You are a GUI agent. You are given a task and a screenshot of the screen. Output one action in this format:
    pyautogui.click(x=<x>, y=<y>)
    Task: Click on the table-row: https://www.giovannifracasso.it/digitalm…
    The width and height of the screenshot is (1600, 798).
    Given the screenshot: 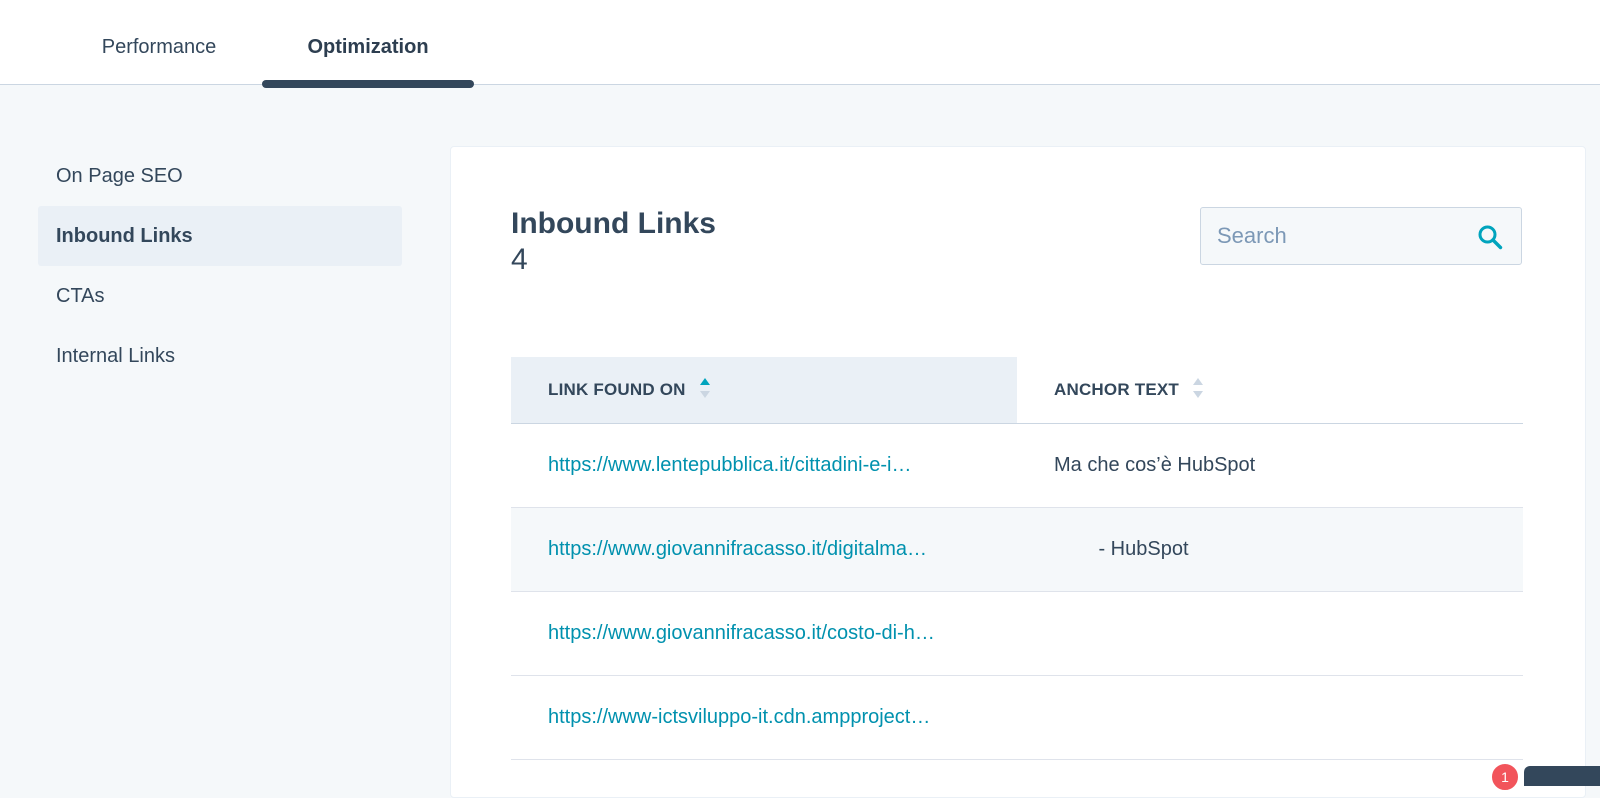 What is the action you would take?
    pyautogui.click(x=1017, y=550)
    